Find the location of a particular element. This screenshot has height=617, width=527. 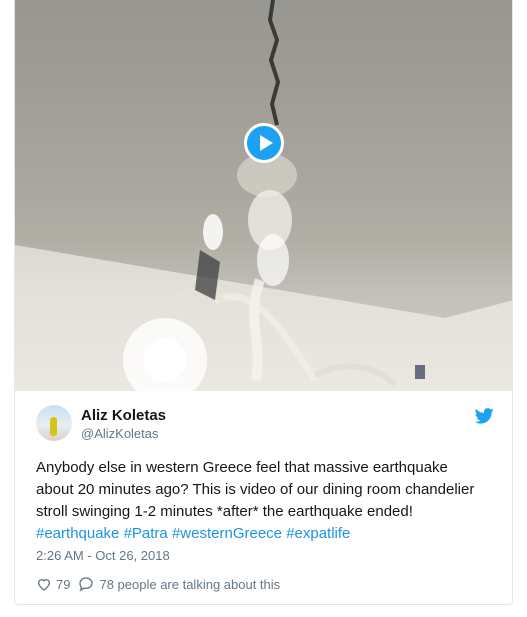

hashtag-westerngreece: #westernGreece is located at coordinates (227, 533).